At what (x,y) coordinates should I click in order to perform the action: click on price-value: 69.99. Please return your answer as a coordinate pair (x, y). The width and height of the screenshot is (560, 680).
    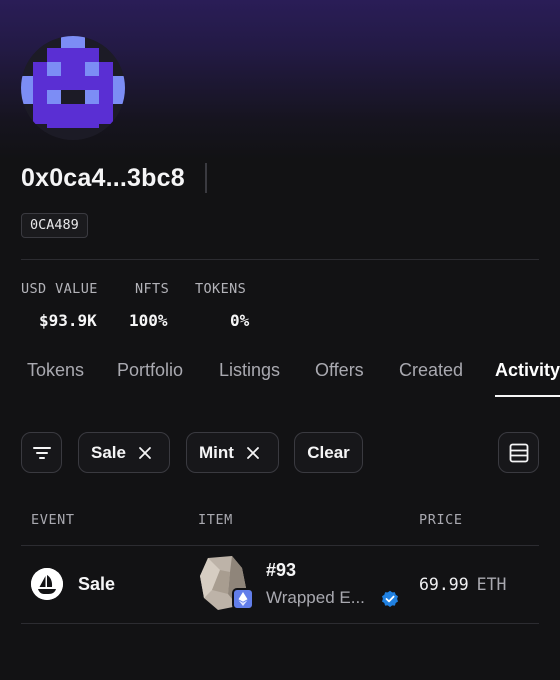
    Looking at the image, I should click on (444, 584).